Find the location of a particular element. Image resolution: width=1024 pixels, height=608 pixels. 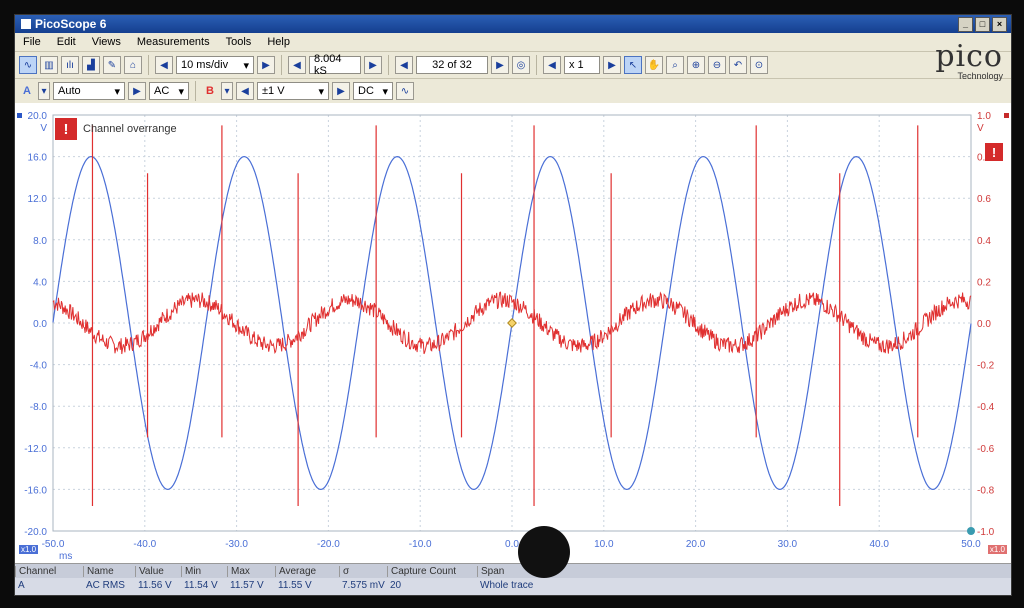

spectrum-persistence-icon: ▟ is located at coordinates (91, 65).